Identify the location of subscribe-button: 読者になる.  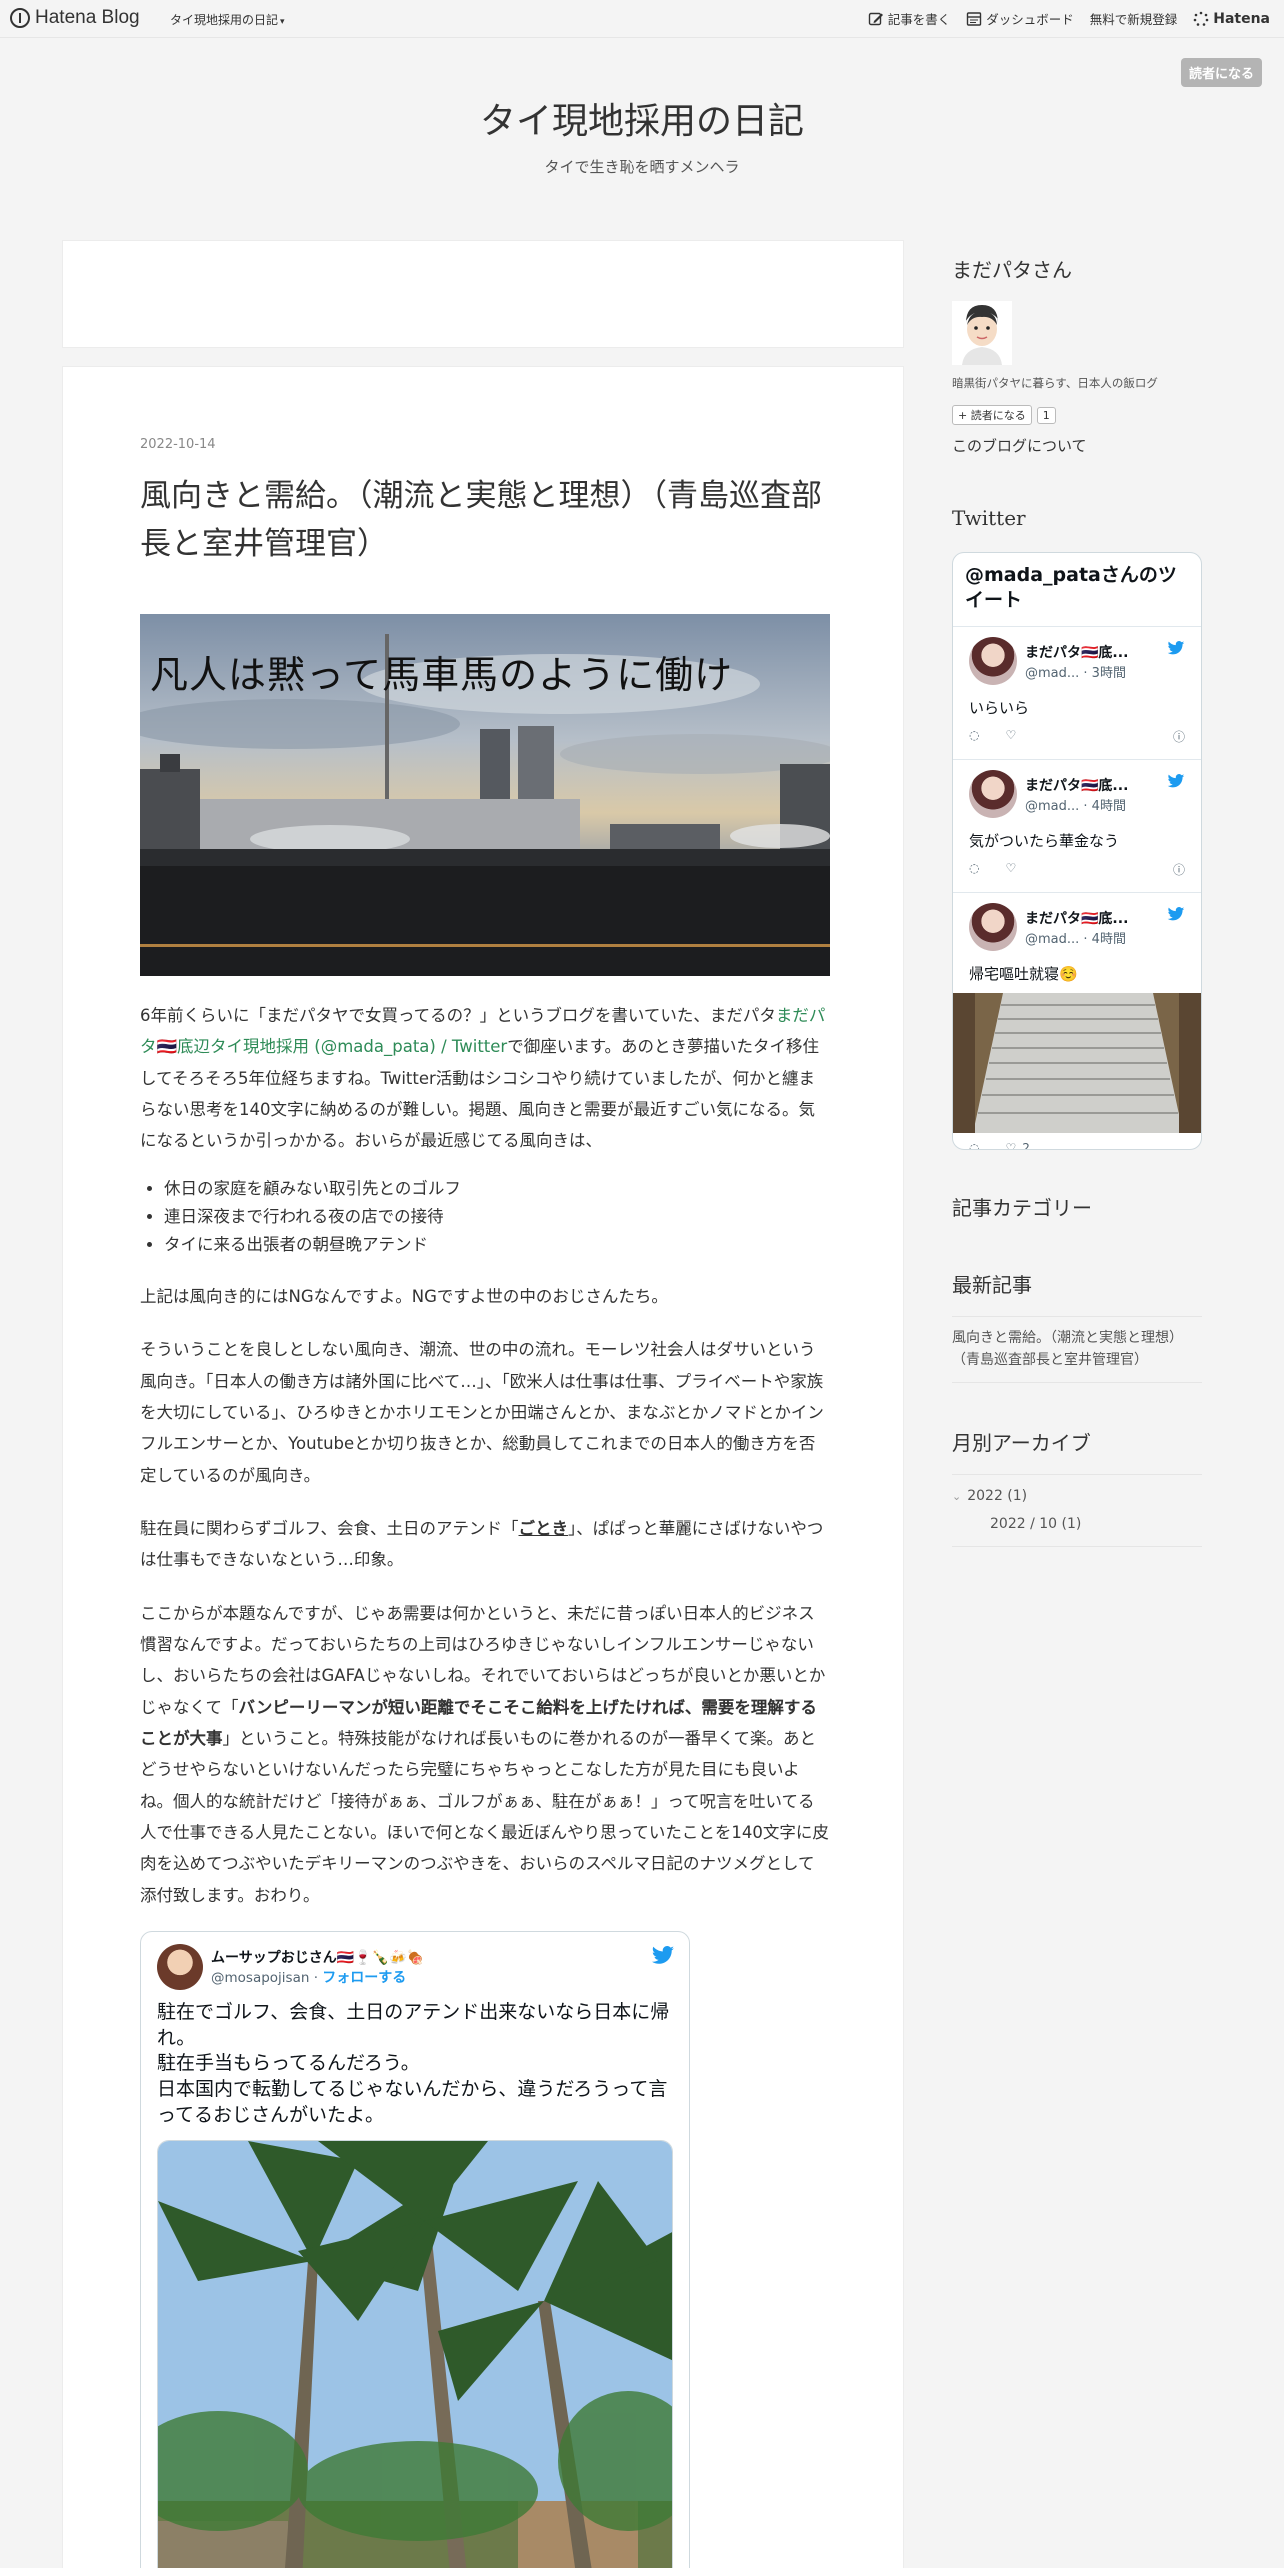
(1222, 72).